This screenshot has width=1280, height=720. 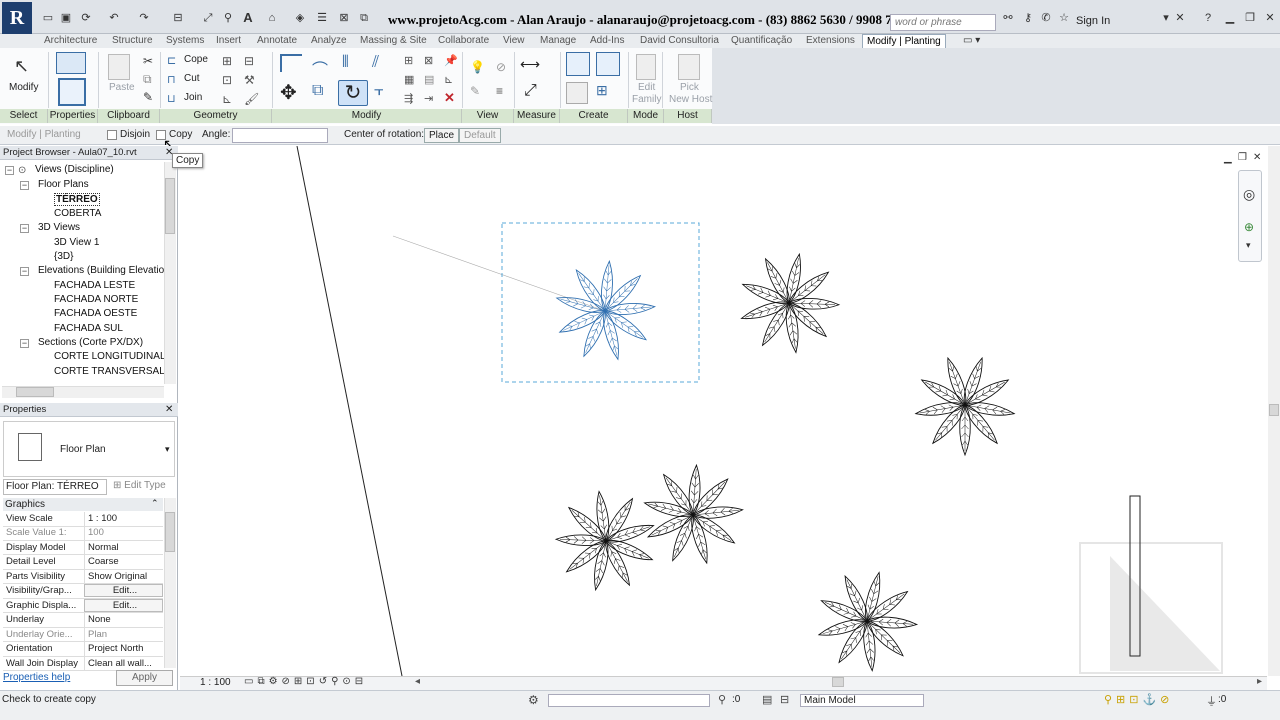 I want to click on tab-structure: Structure, so click(x=132, y=41).